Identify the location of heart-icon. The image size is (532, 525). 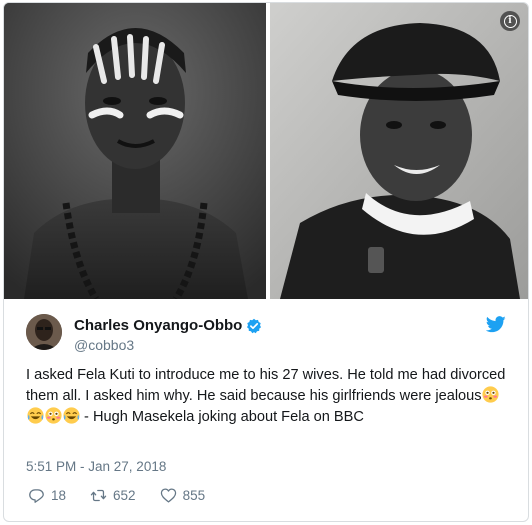
(168, 495).